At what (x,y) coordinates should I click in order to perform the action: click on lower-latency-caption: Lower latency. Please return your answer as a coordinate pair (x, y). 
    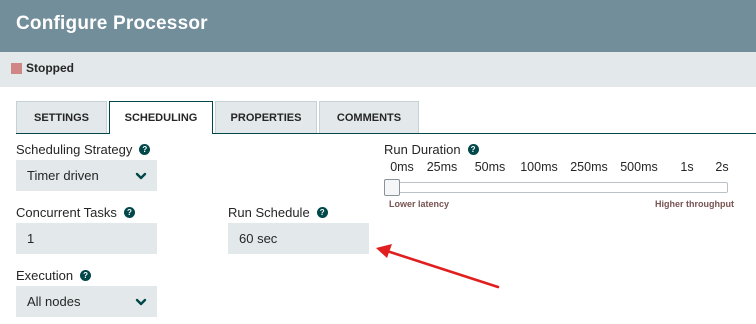
    Looking at the image, I should click on (419, 204).